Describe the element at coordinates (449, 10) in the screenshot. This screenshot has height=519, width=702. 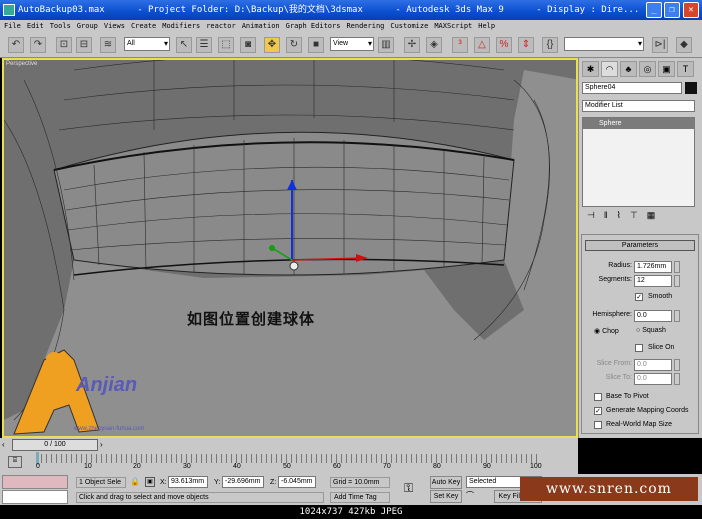
I see `title-app: - Autodesk 3ds Max 9` at that location.